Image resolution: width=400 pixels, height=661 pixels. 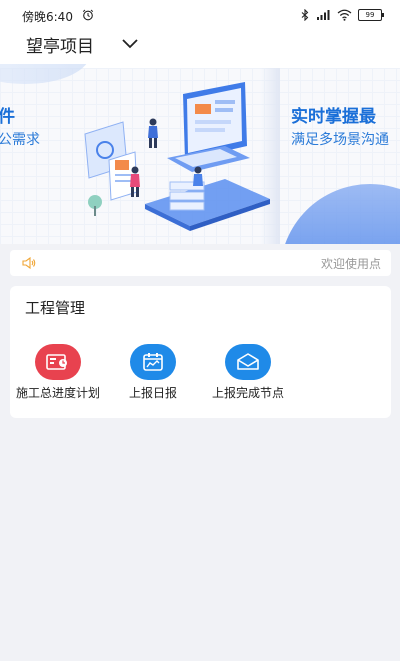 I want to click on tile-label: 上报完成节点, so click(x=247, y=393).